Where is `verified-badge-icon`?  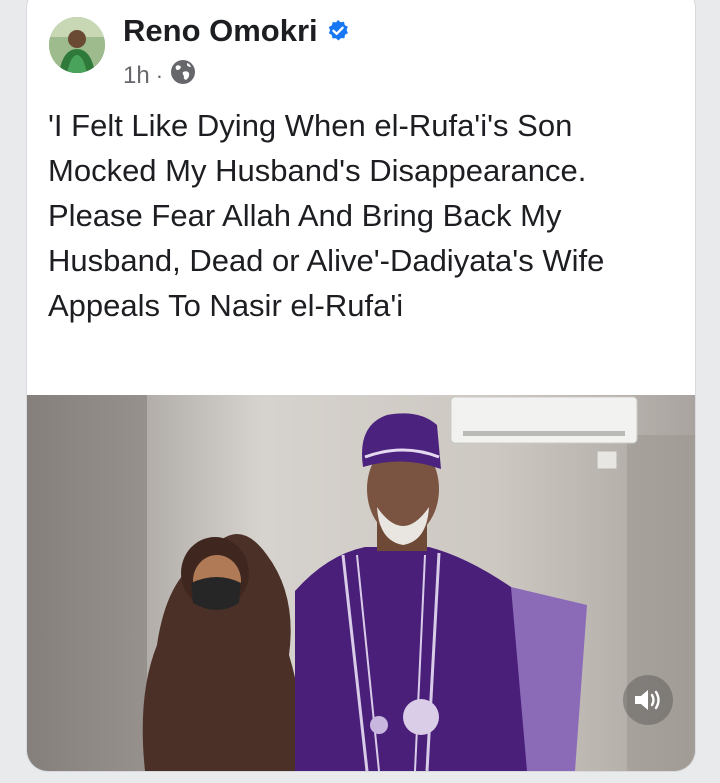
verified-badge-icon is located at coordinates (338, 31).